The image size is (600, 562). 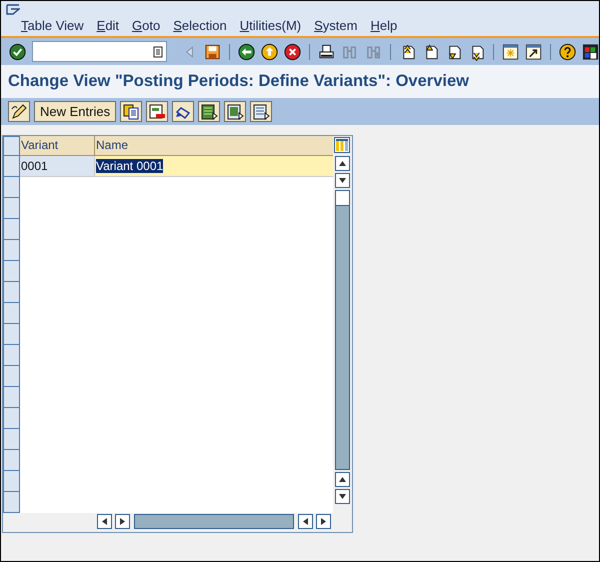 I want to click on menu-item: Utilities(M), so click(x=271, y=26).